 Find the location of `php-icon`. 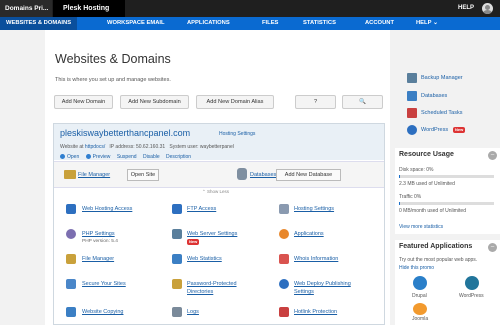

php-icon is located at coordinates (71, 234).